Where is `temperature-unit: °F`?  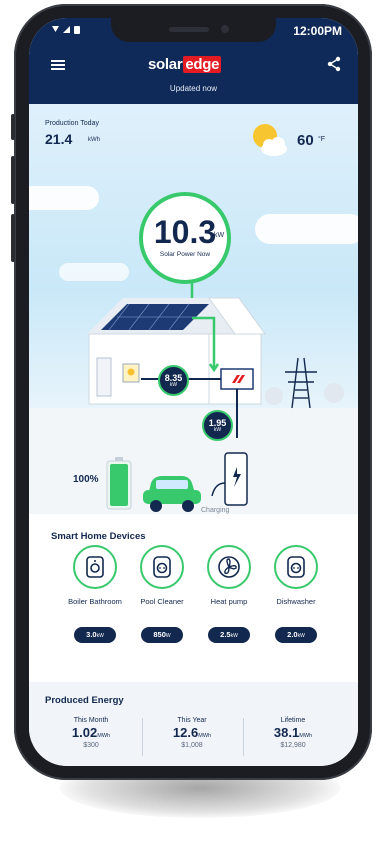
temperature-unit: °F is located at coordinates (322, 139).